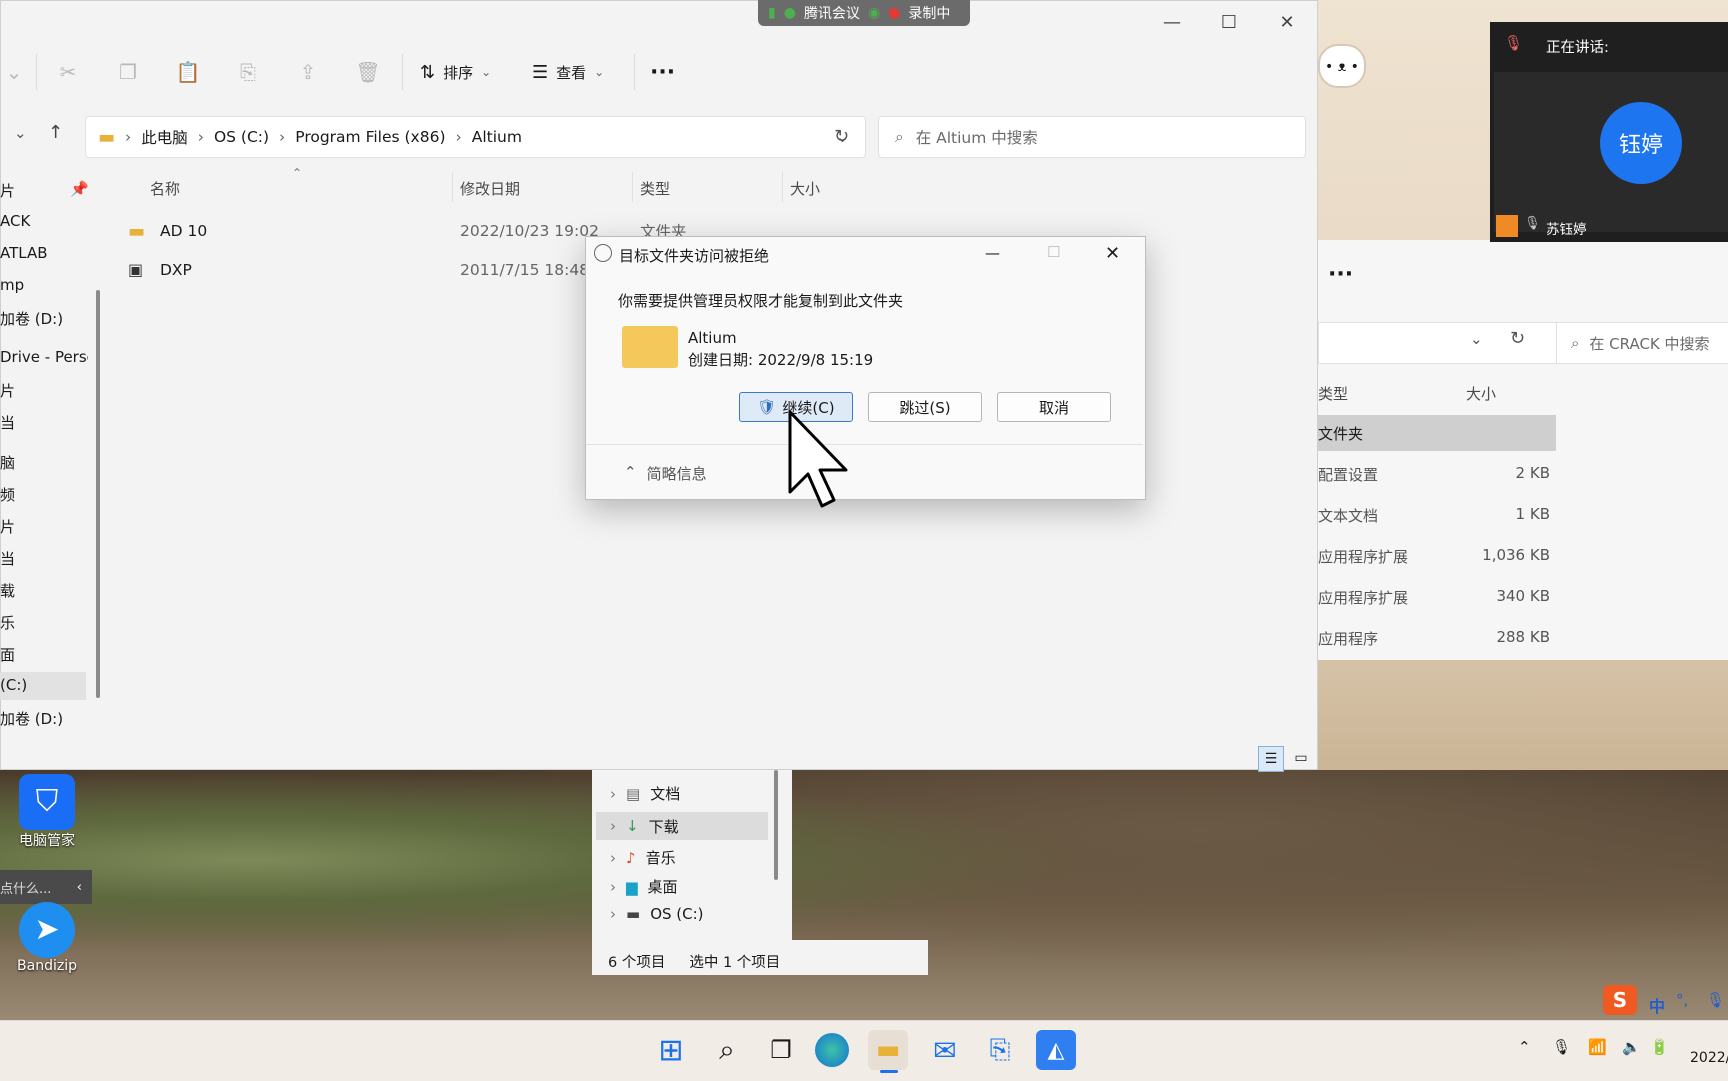 The image size is (1728, 1081). Describe the element at coordinates (7, 622) in the screenshot. I see `nav-item: 乐` at that location.